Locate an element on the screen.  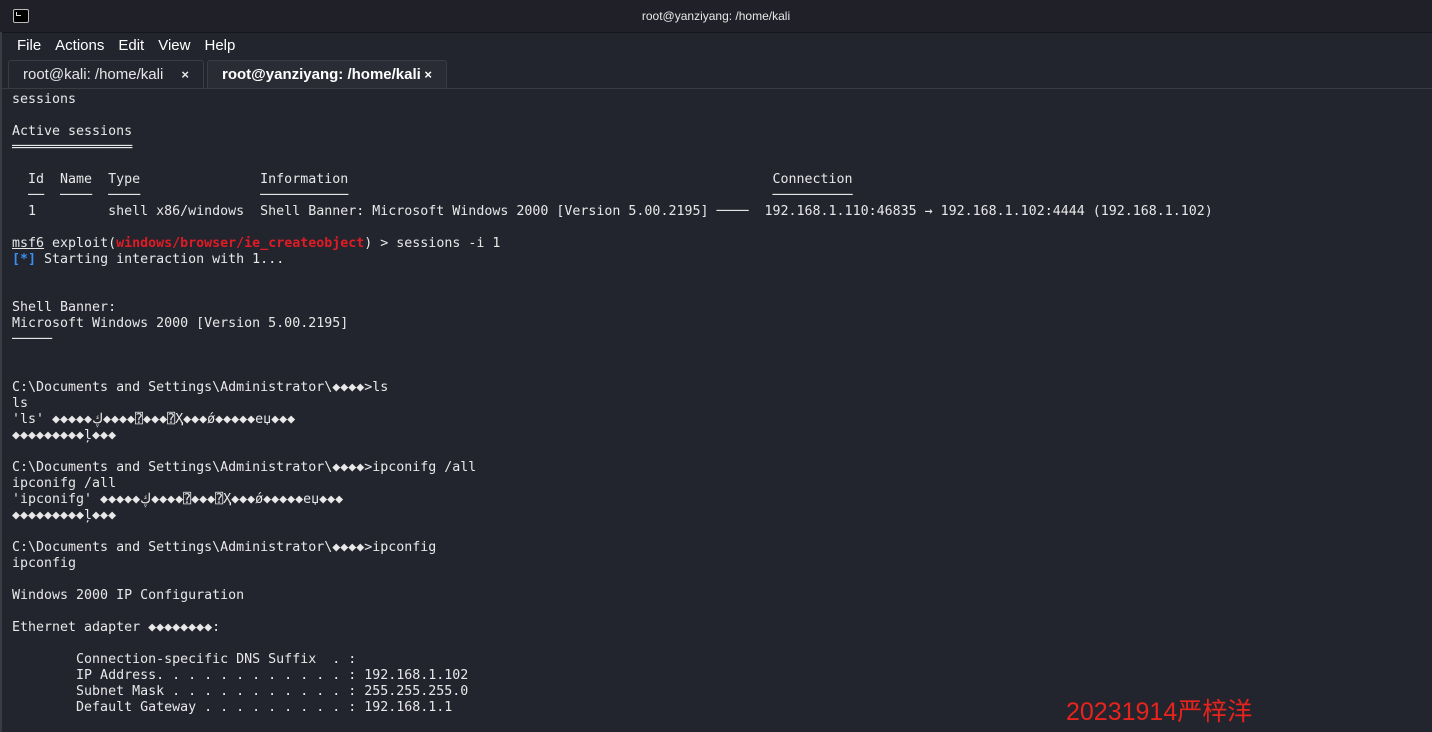
menu-view: View is located at coordinates (174, 45).